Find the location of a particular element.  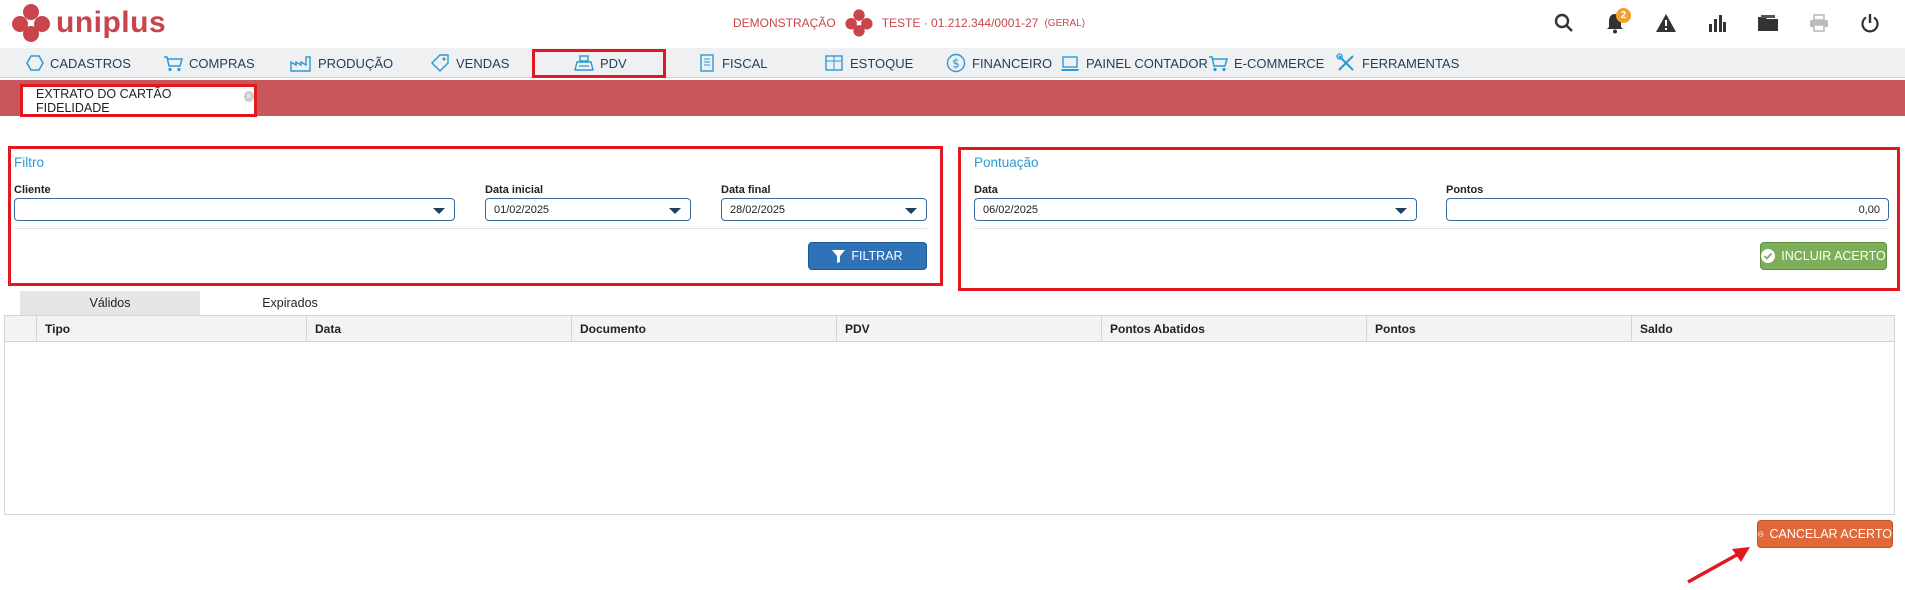

menu-label: VENDAS is located at coordinates (483, 63).